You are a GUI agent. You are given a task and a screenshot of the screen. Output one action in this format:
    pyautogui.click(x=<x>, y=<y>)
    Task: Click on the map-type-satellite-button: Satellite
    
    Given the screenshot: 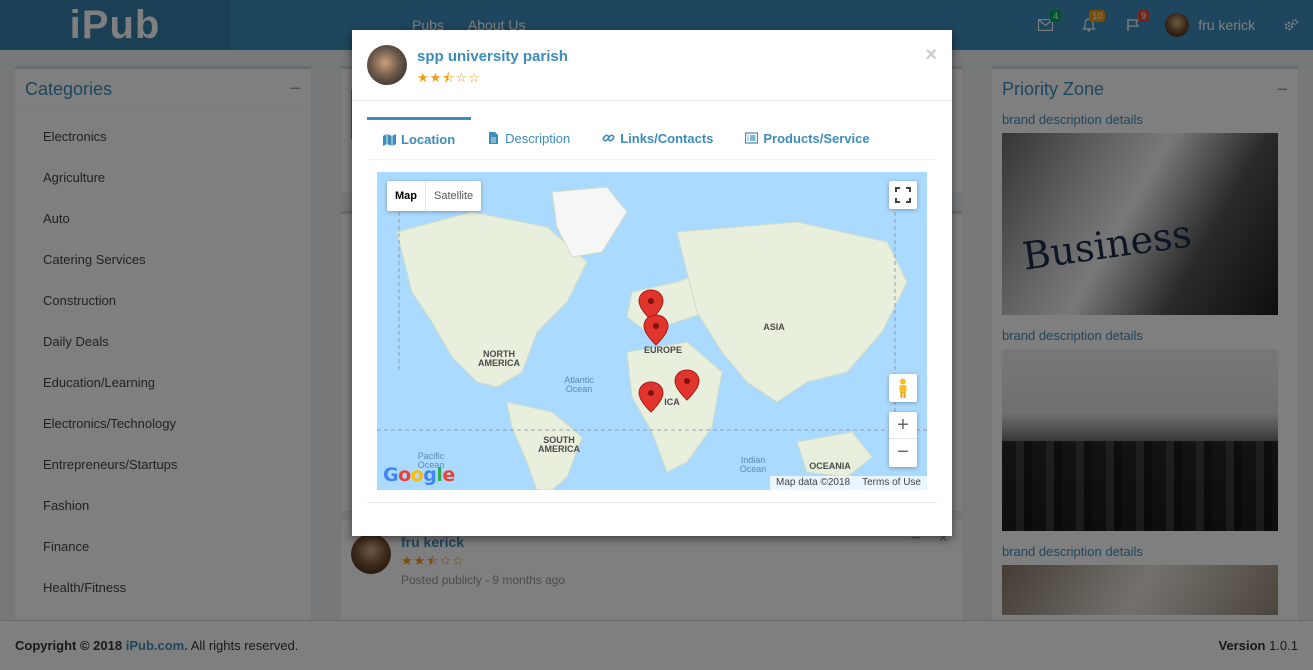 What is the action you would take?
    pyautogui.click(x=453, y=196)
    